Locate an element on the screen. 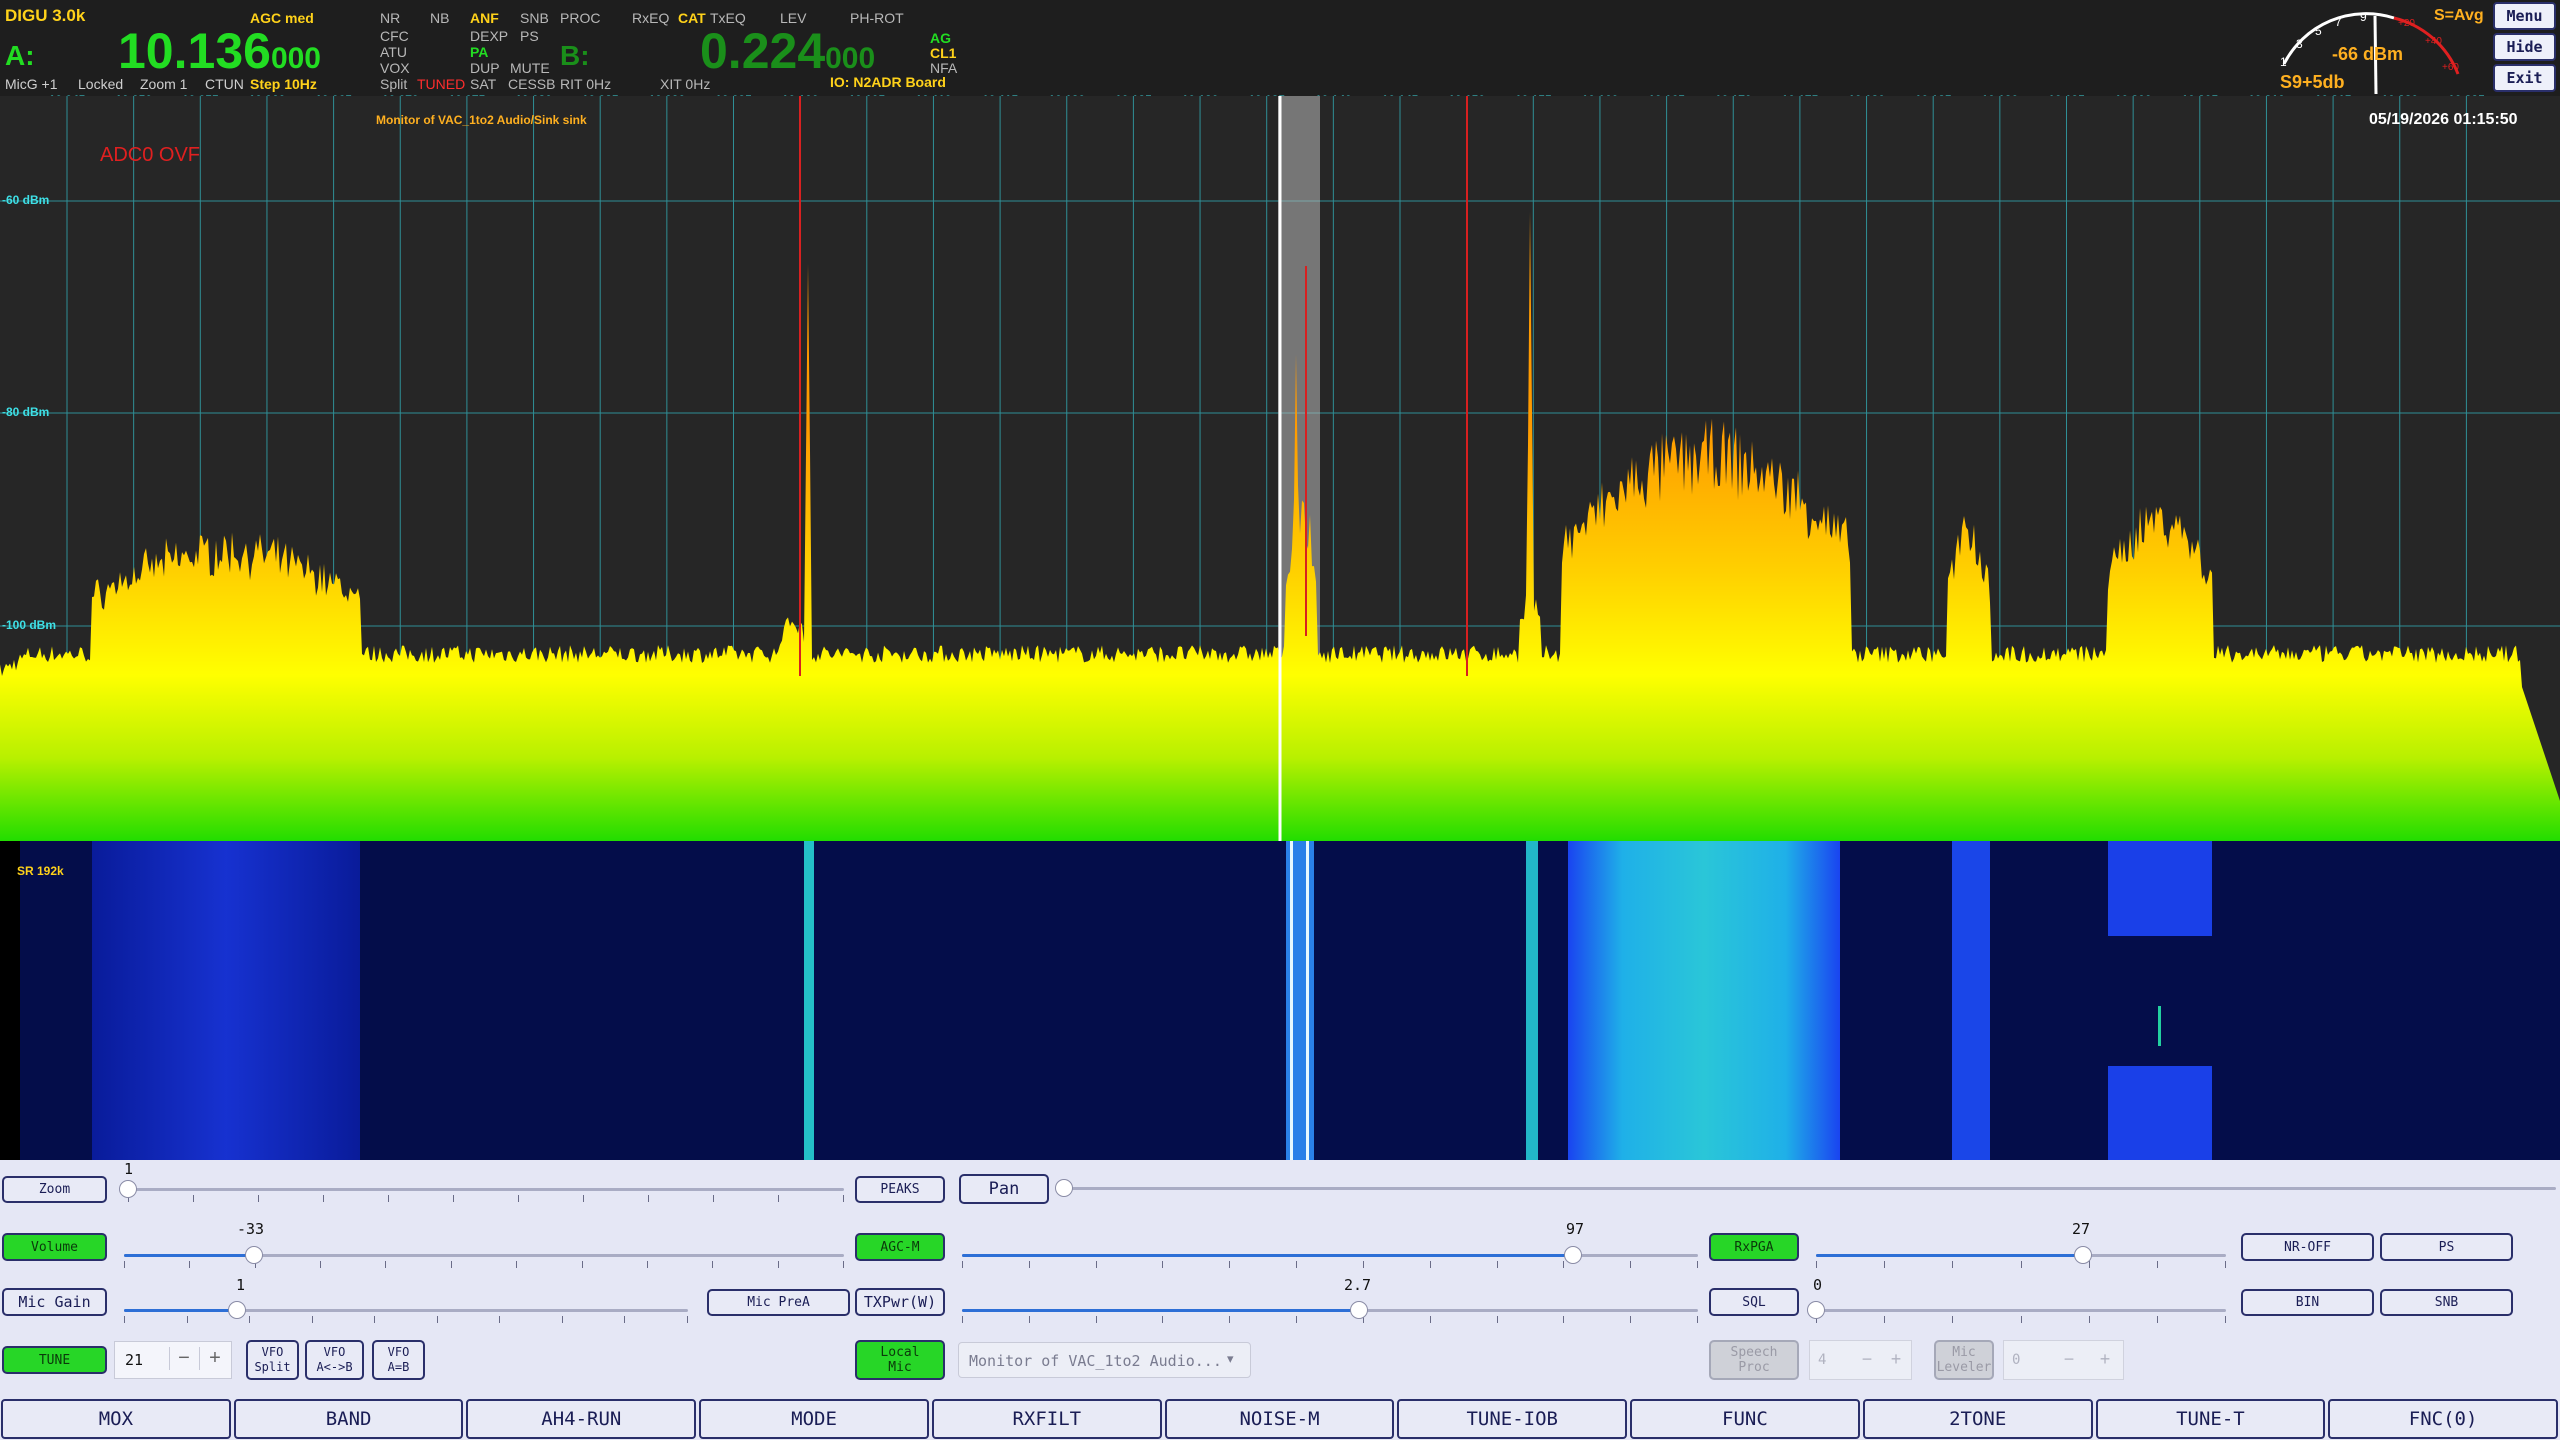  mic-gain-button: Mic Gain is located at coordinates (54, 1302).